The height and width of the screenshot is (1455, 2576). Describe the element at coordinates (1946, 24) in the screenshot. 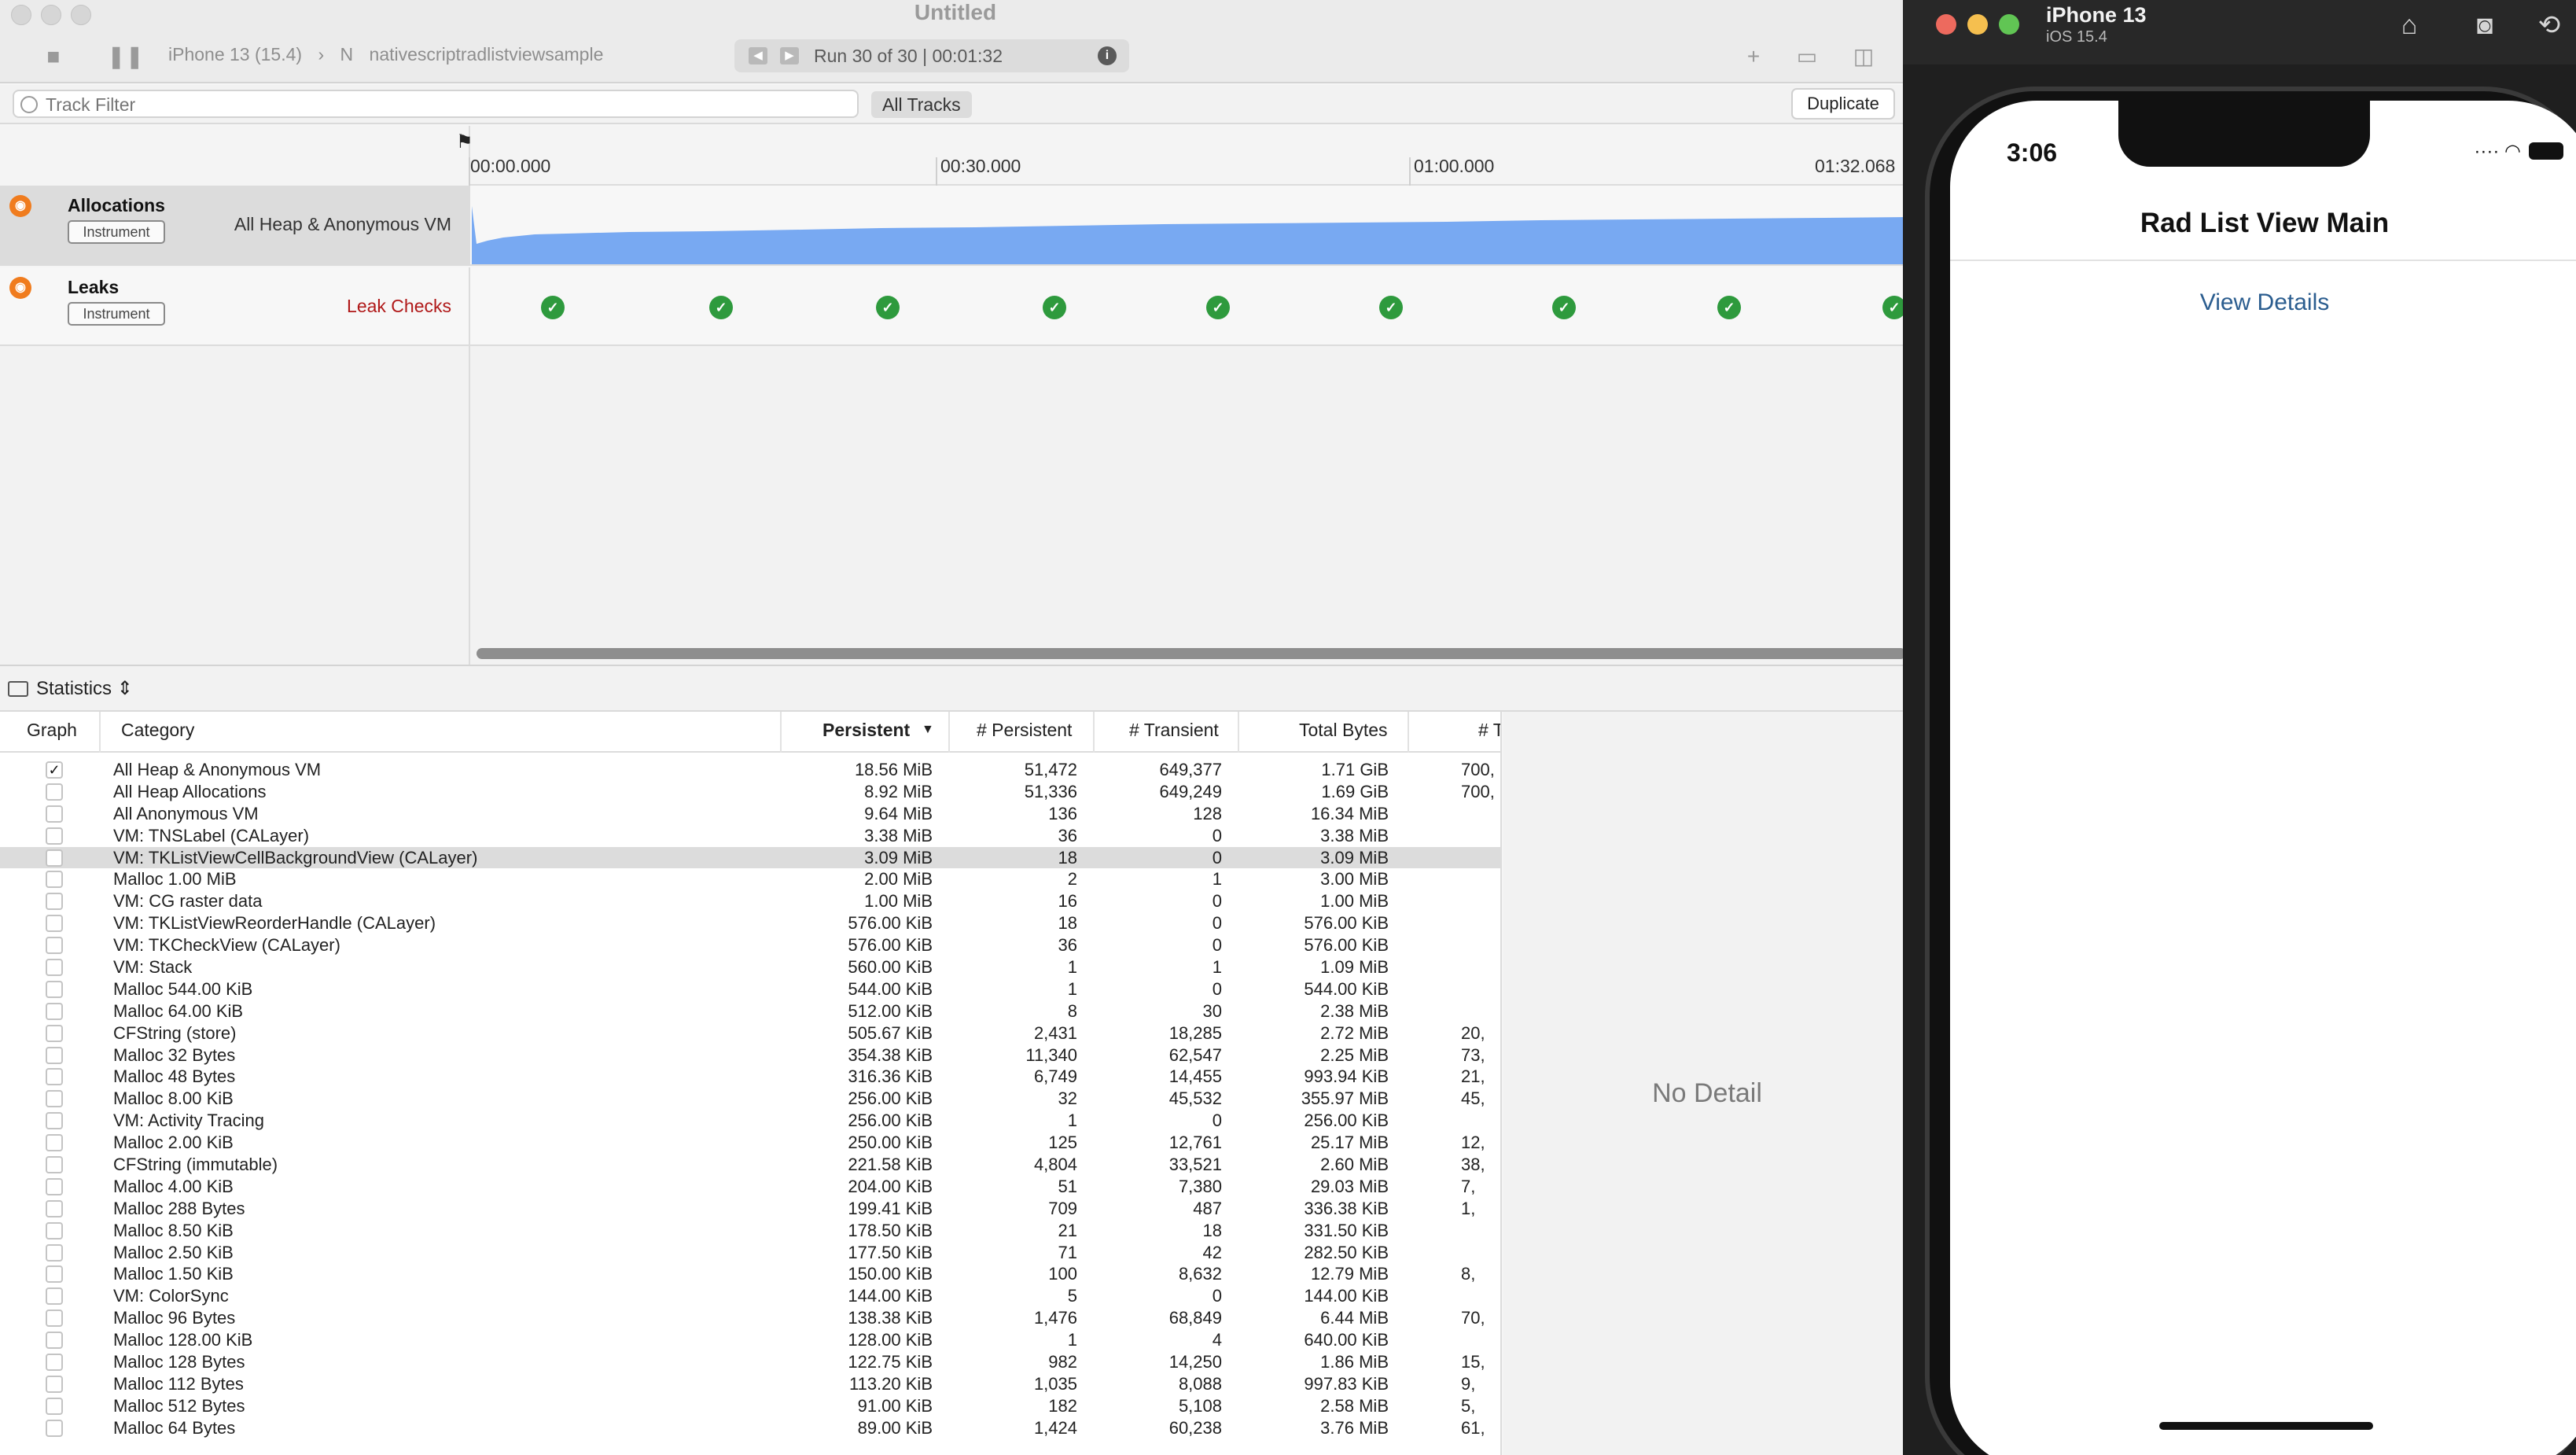

I see `sim-close-button` at that location.